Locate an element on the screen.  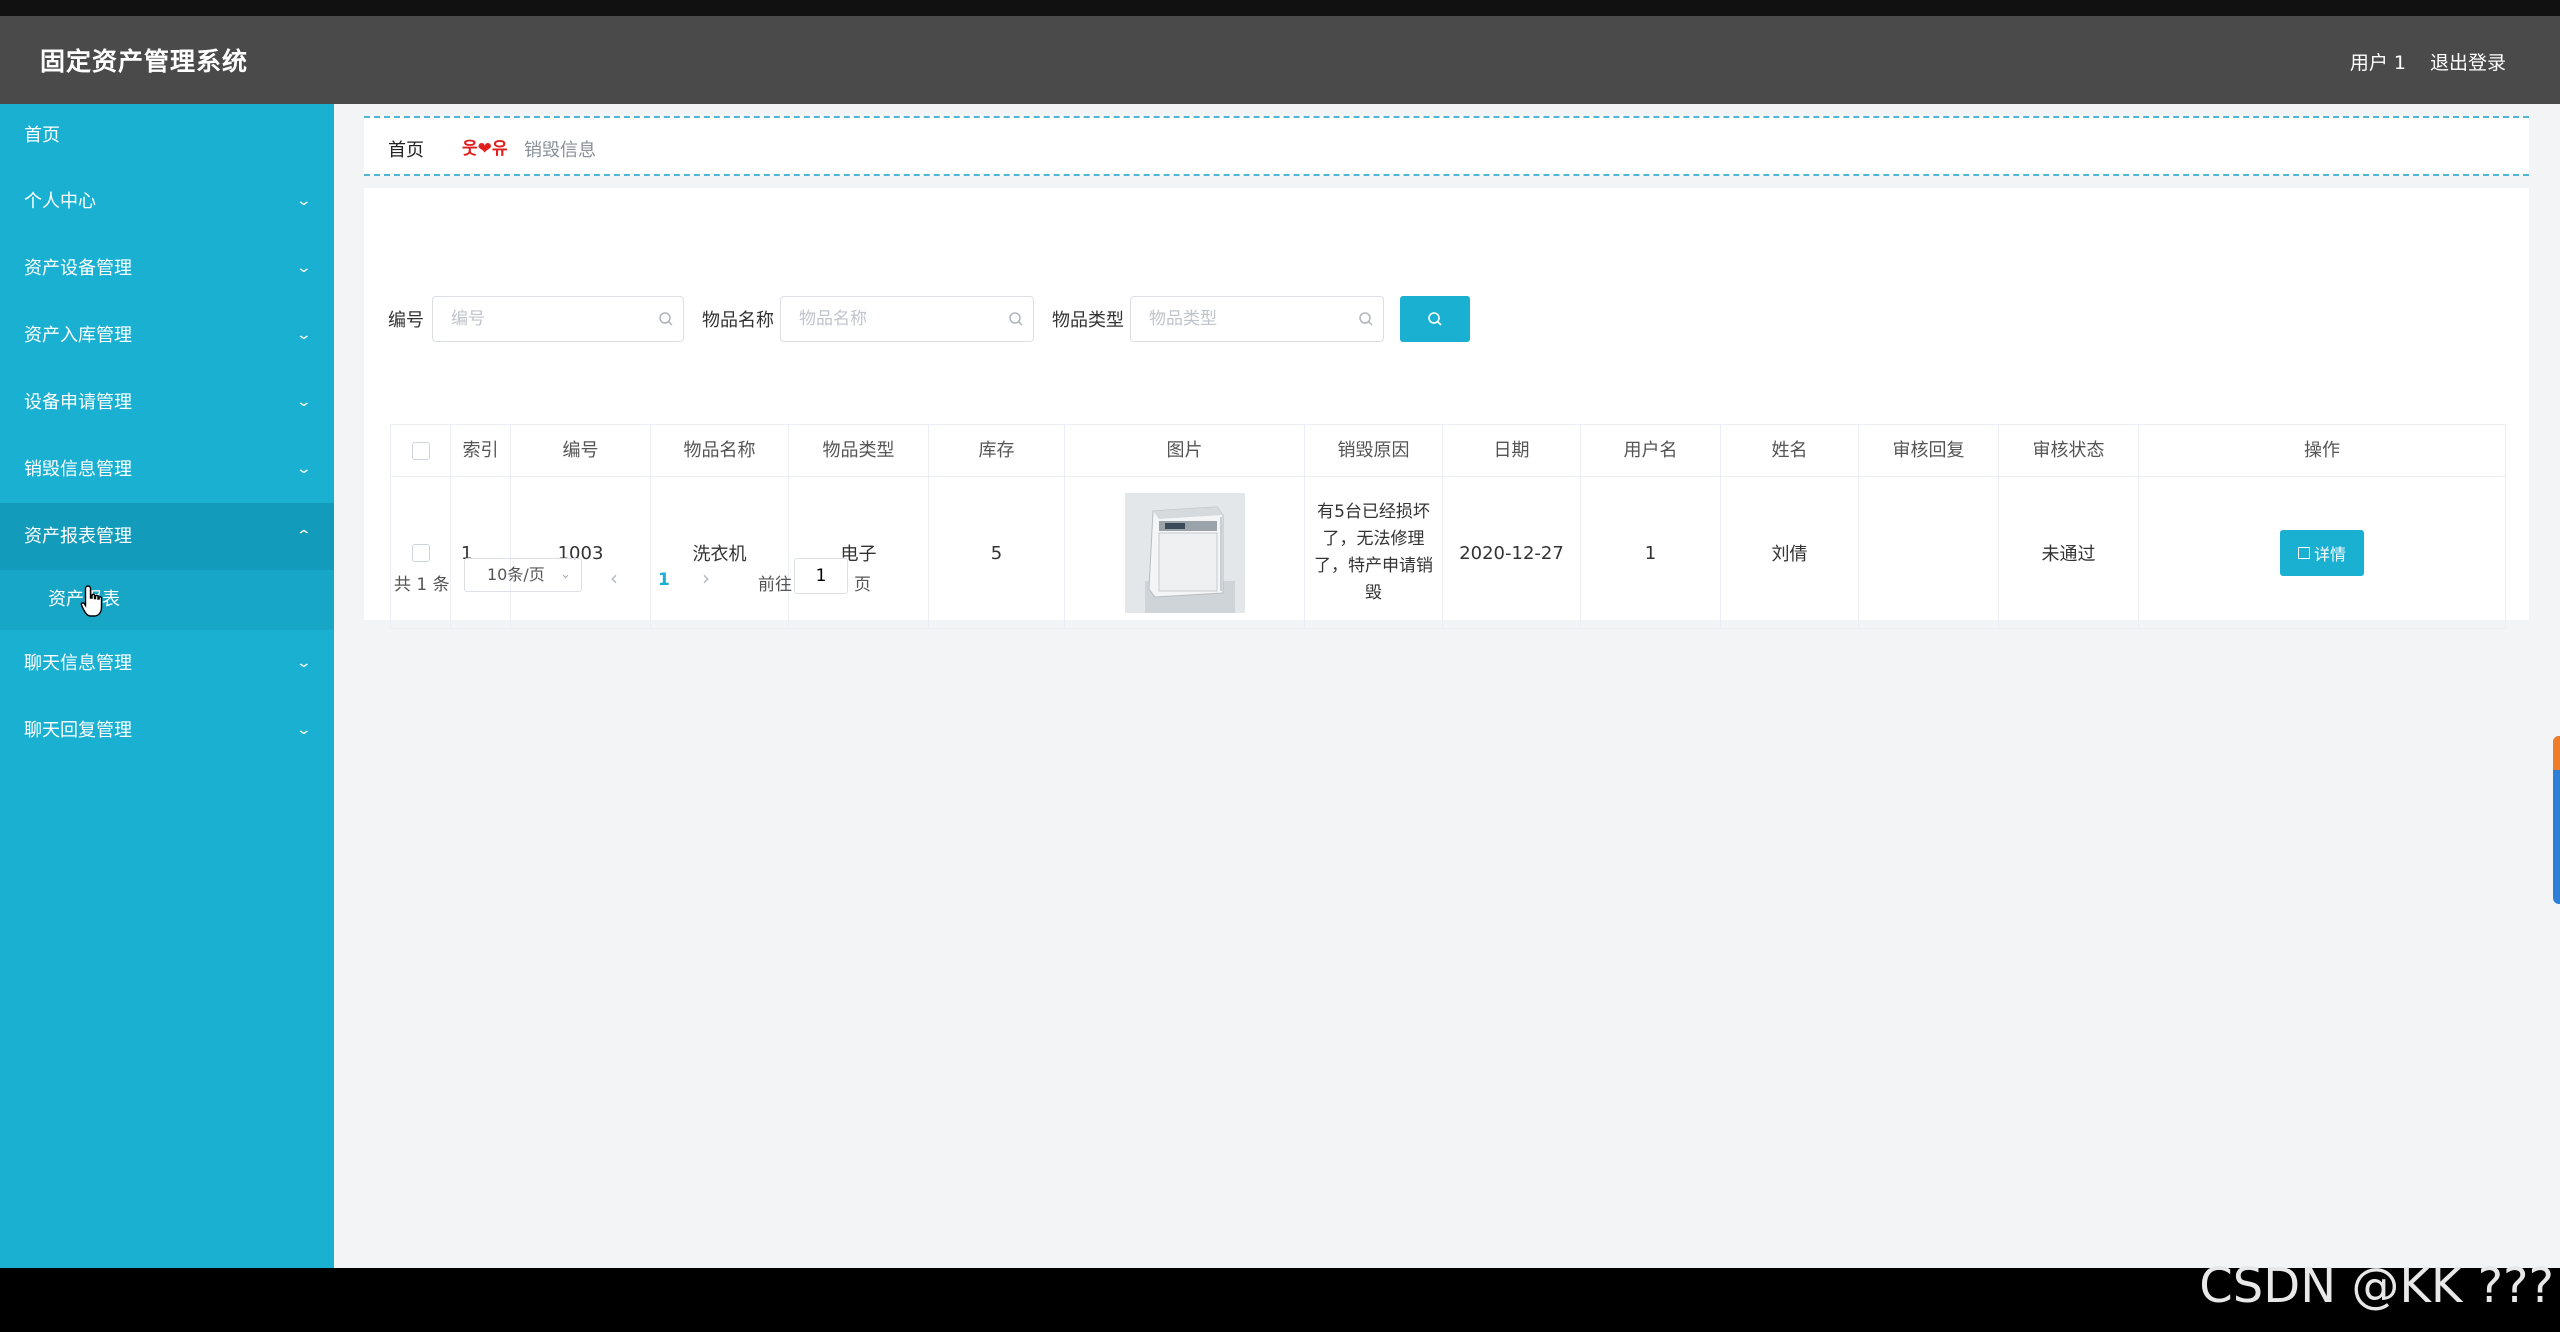
row-checkbox is located at coordinates (420, 553).